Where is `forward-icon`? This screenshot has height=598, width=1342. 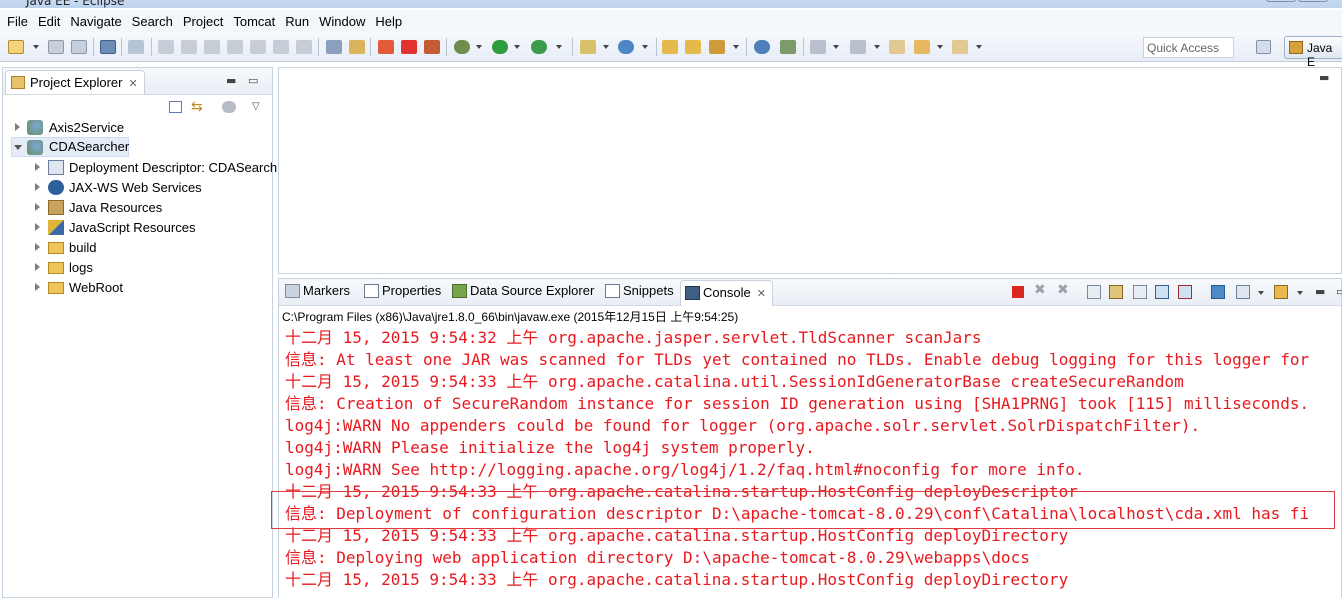 forward-icon is located at coordinates (960, 47).